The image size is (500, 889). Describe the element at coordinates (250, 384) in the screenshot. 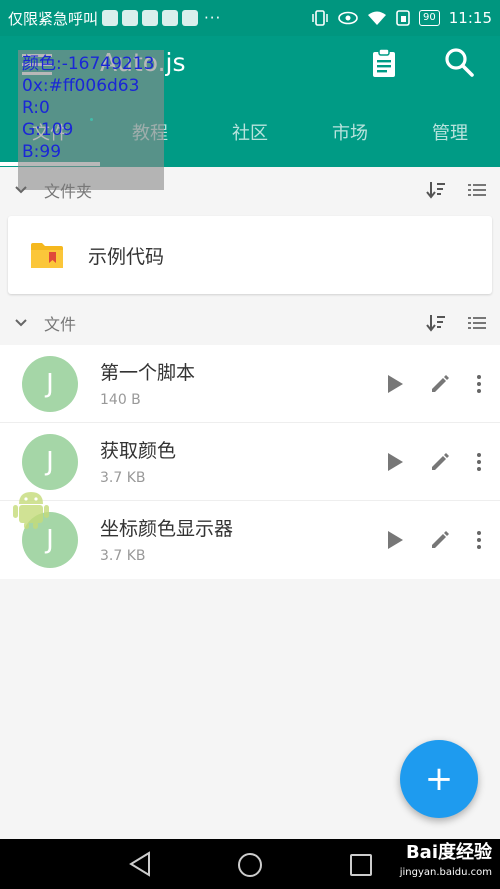

I see `file-row: J 第一个脚本 140 B` at that location.